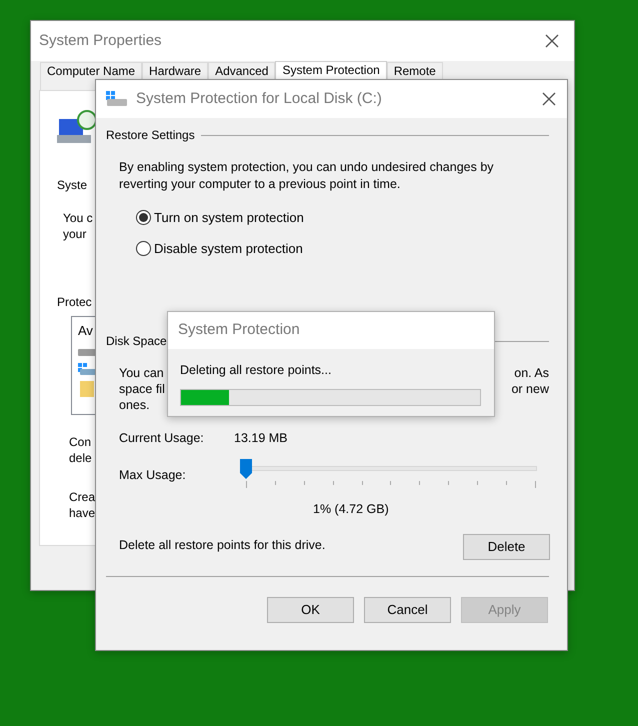  What do you see at coordinates (74, 302) in the screenshot?
I see `text: Protec` at bounding box center [74, 302].